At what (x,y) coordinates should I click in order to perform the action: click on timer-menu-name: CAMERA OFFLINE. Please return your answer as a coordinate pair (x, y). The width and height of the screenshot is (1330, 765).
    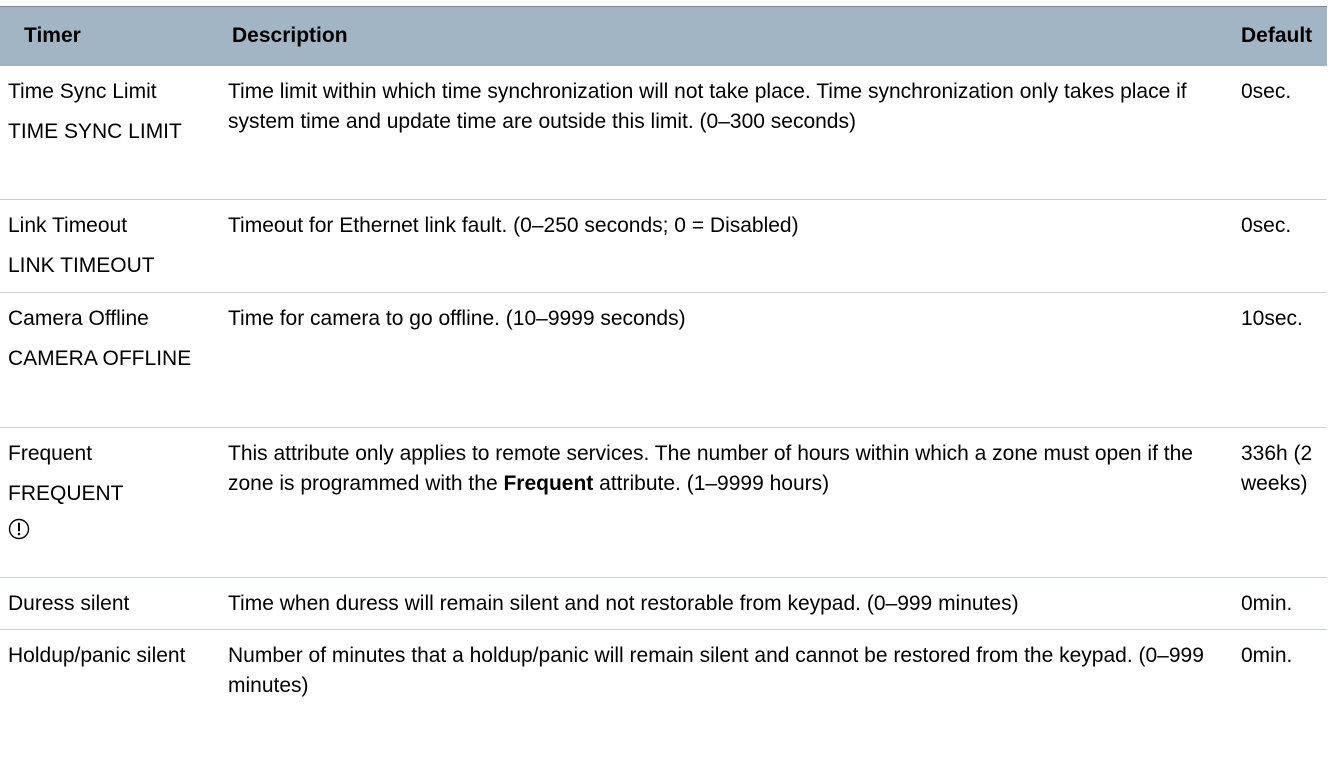
    Looking at the image, I should click on (100, 358).